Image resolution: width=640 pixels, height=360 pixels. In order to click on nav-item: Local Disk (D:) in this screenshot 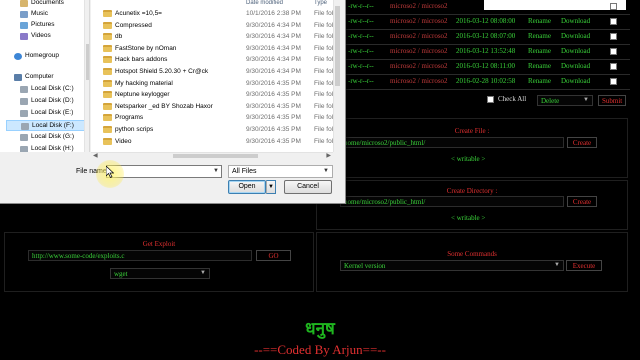, I will do `click(51, 101)`.